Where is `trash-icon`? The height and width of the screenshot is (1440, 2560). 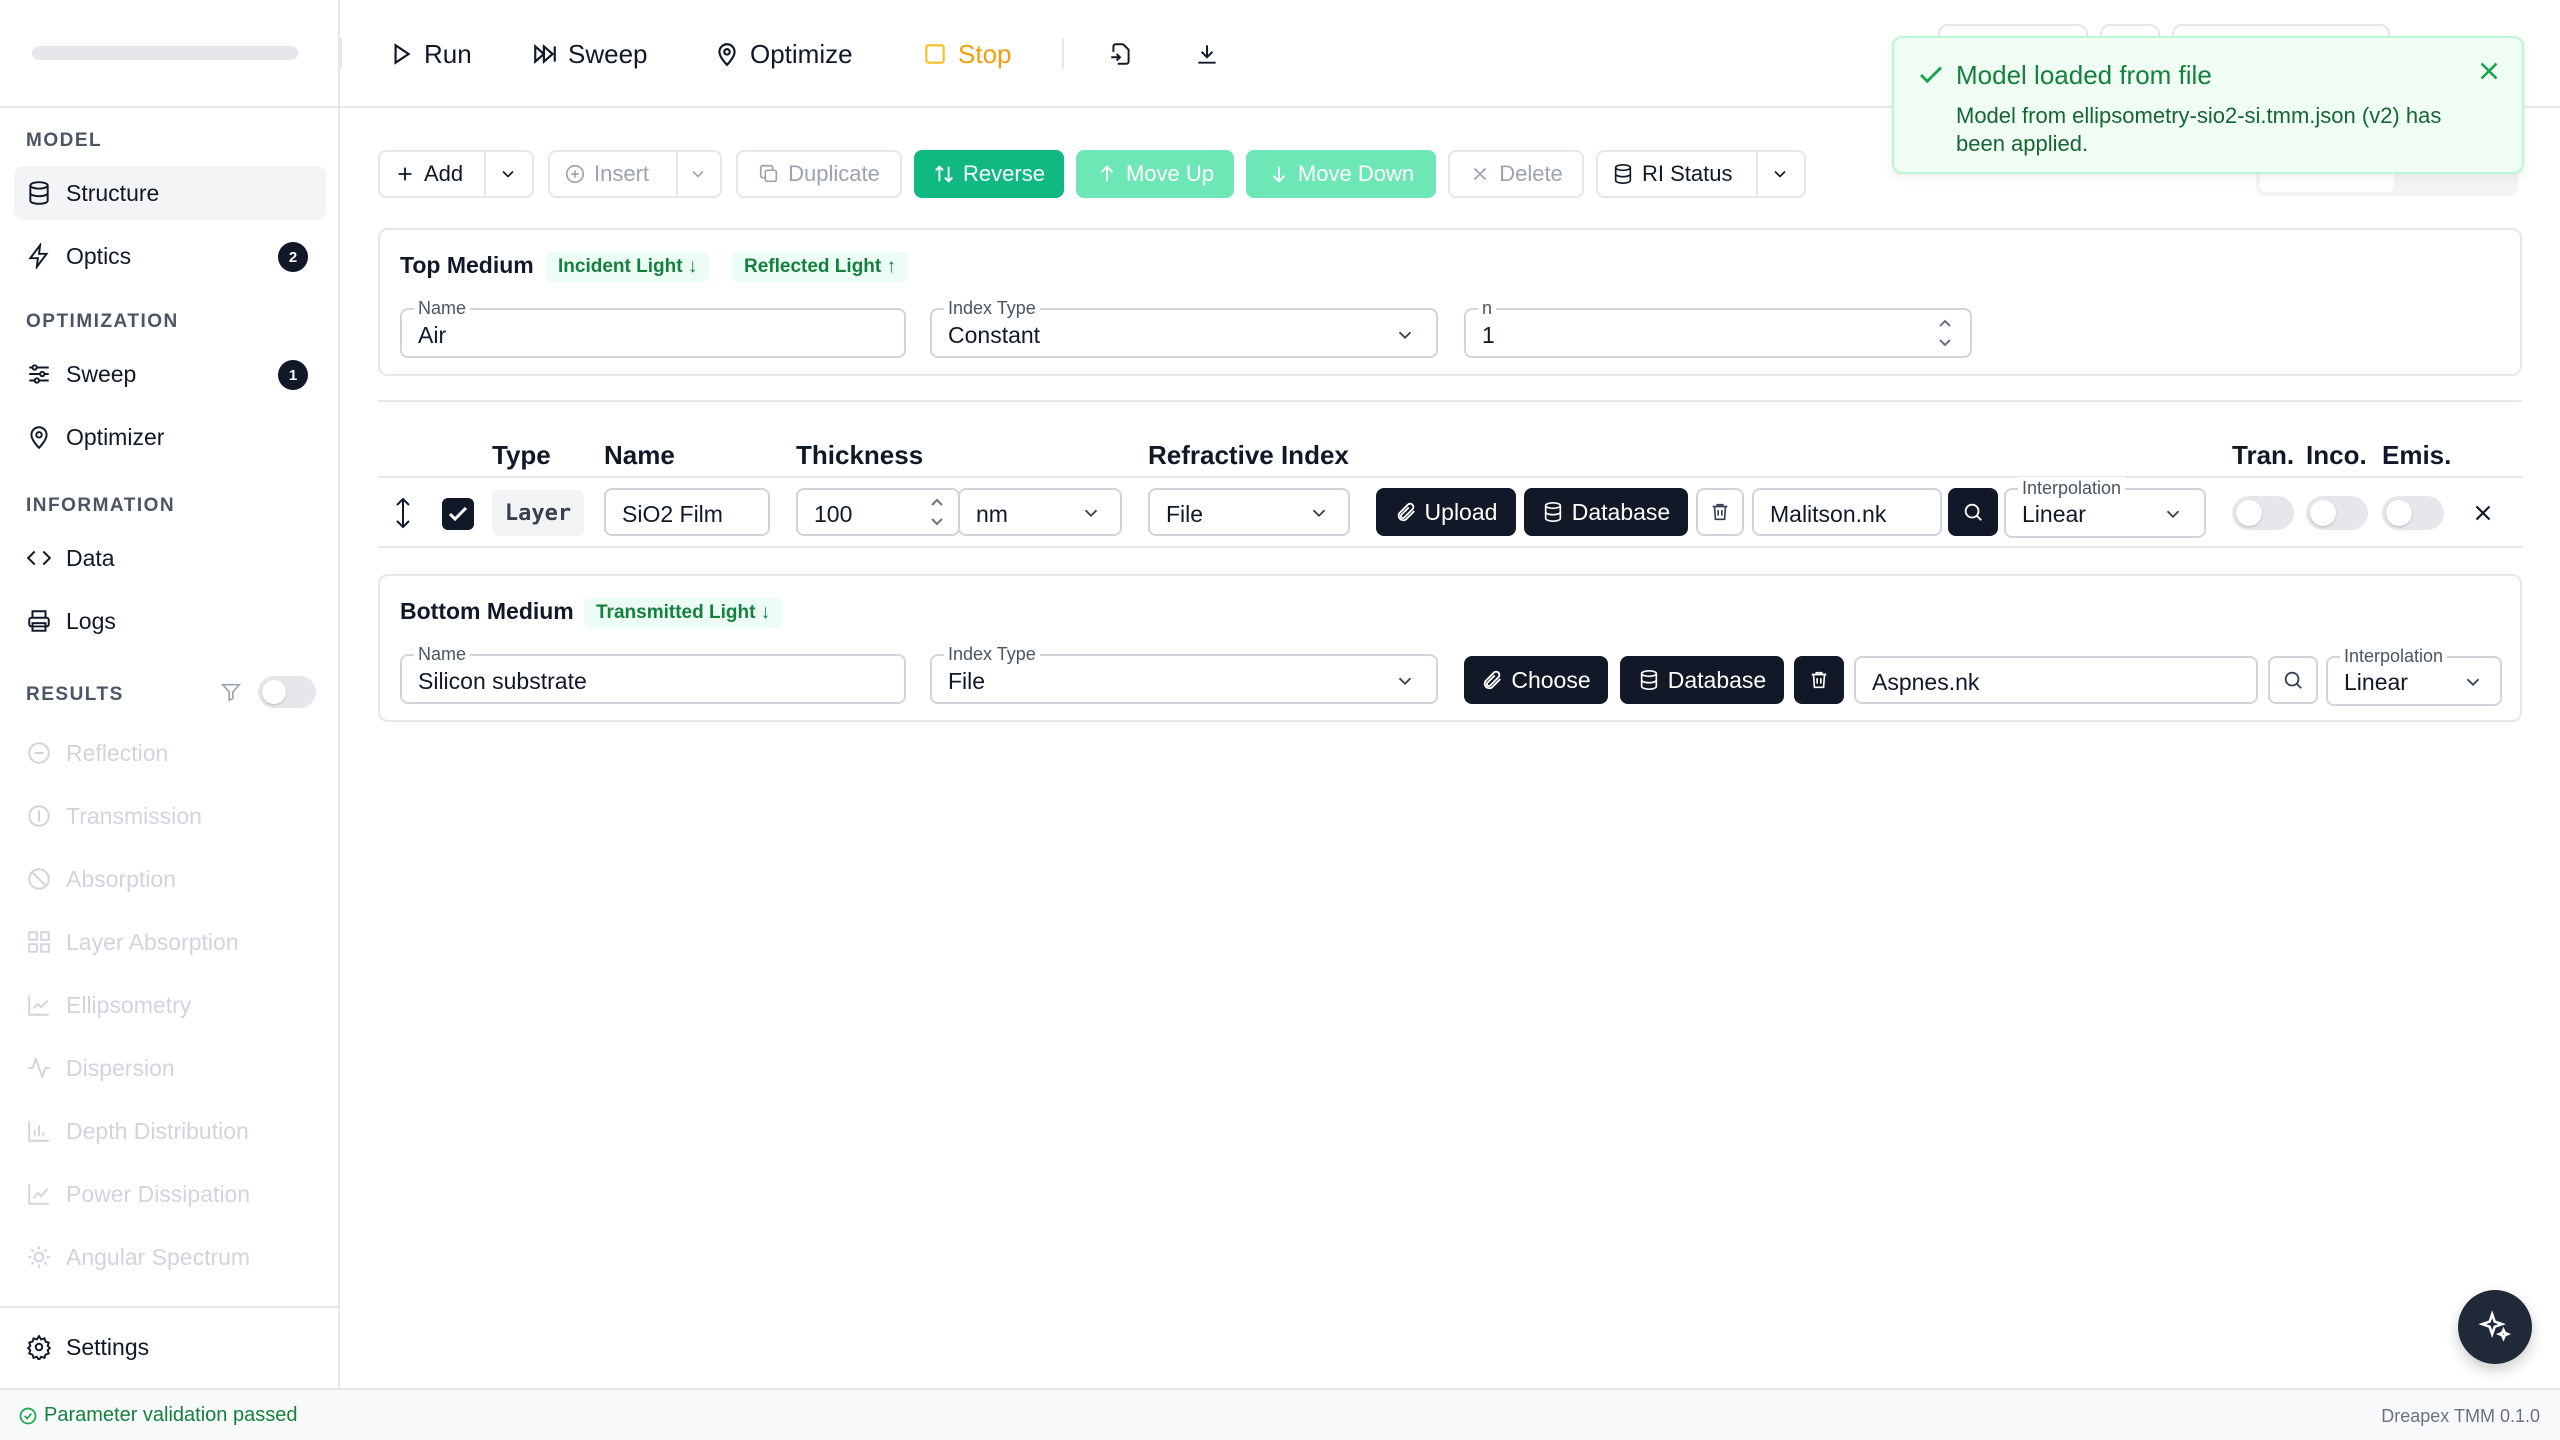
trash-icon is located at coordinates (1819, 680).